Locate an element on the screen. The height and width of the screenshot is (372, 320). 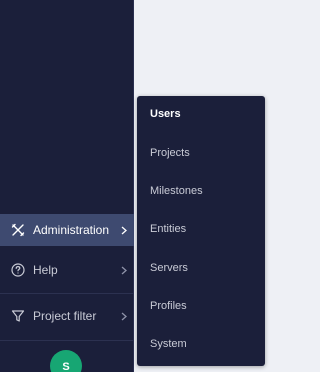
sidebar-item-label: Project filter is located at coordinates (65, 316).